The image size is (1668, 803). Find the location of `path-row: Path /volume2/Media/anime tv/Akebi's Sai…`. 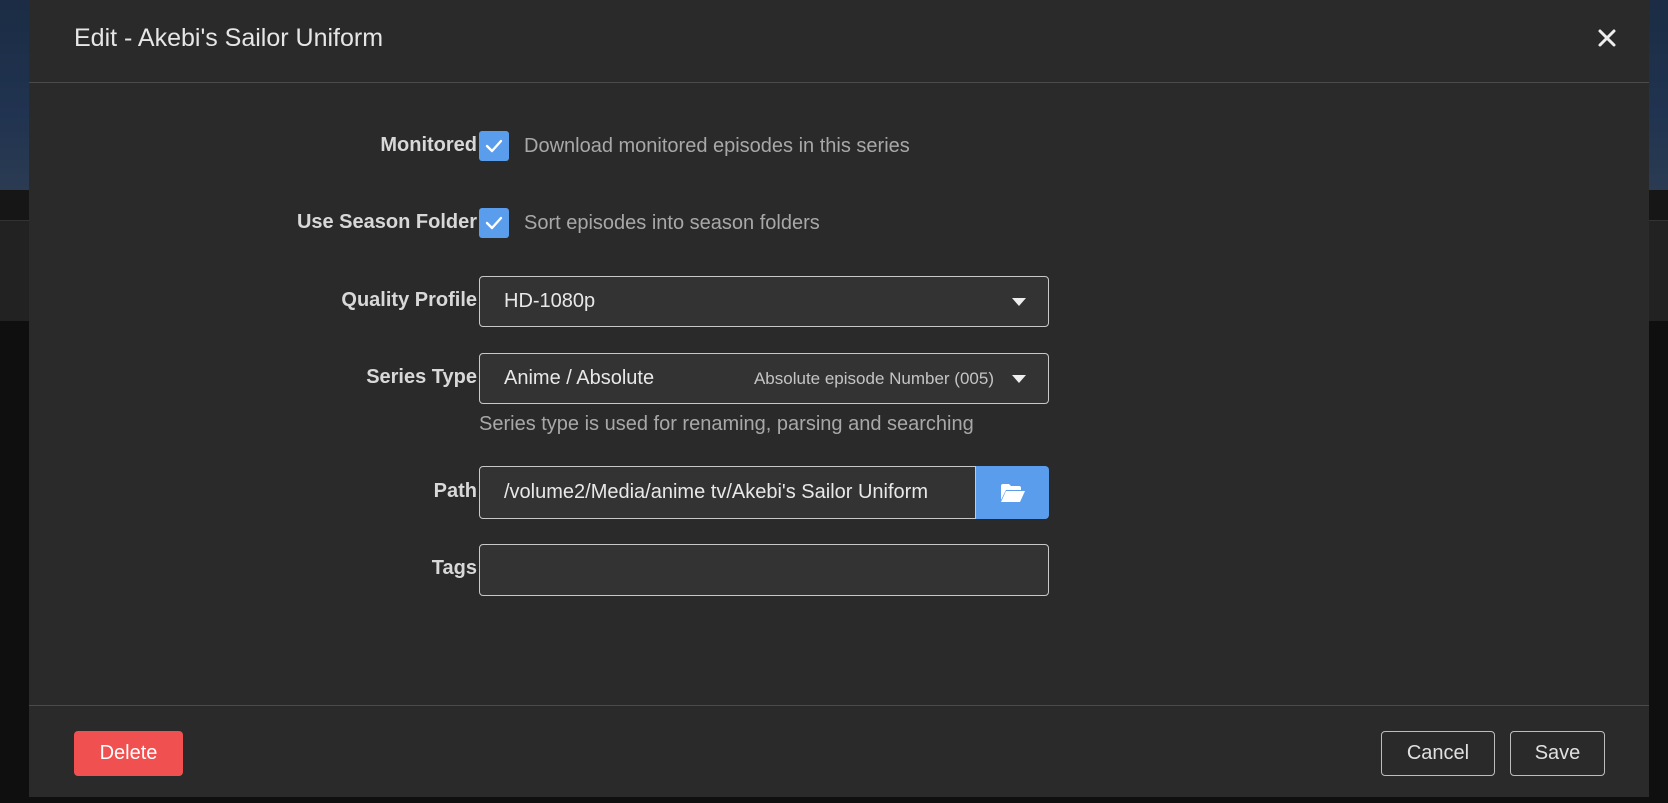

path-row: Path /volume2/Media/anime tv/Akebi's Sai… is located at coordinates (839, 492).